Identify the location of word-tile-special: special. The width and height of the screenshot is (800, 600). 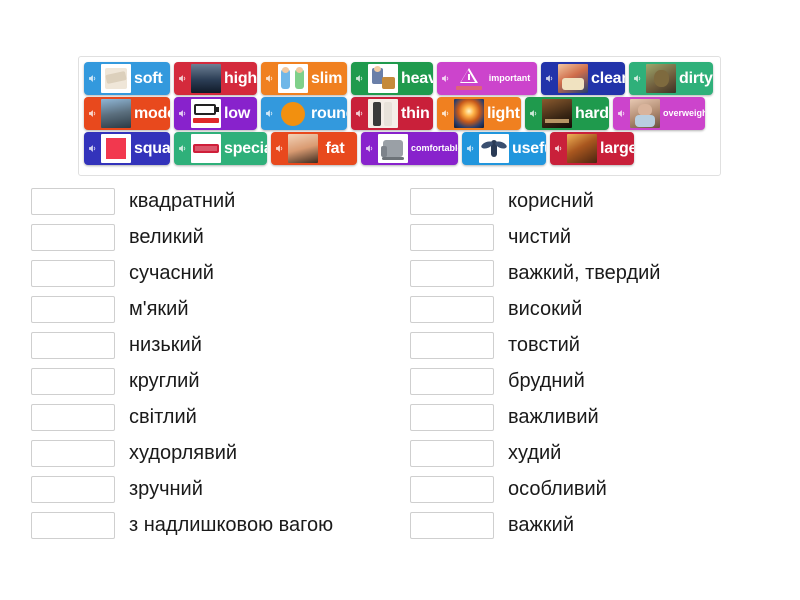
(220, 148).